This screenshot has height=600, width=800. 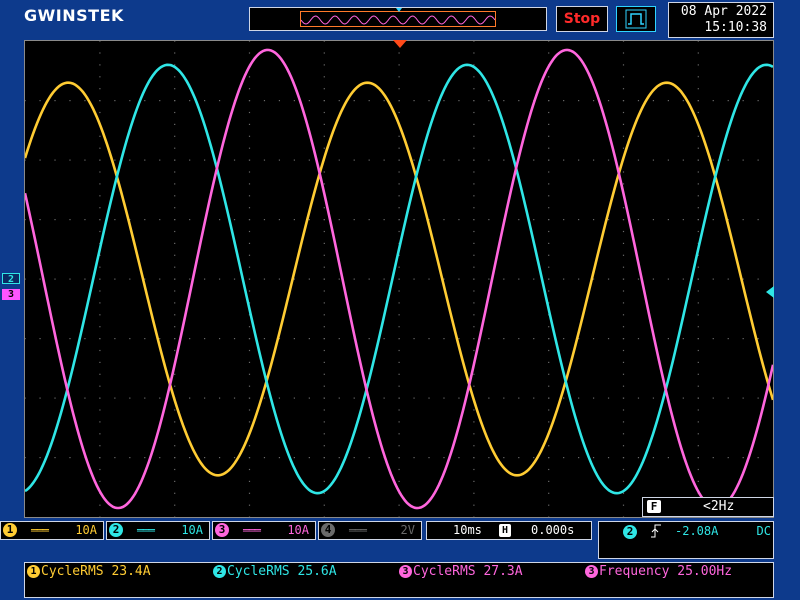 I want to click on ch1-status: 1 ═══ 10A, so click(x=52, y=530).